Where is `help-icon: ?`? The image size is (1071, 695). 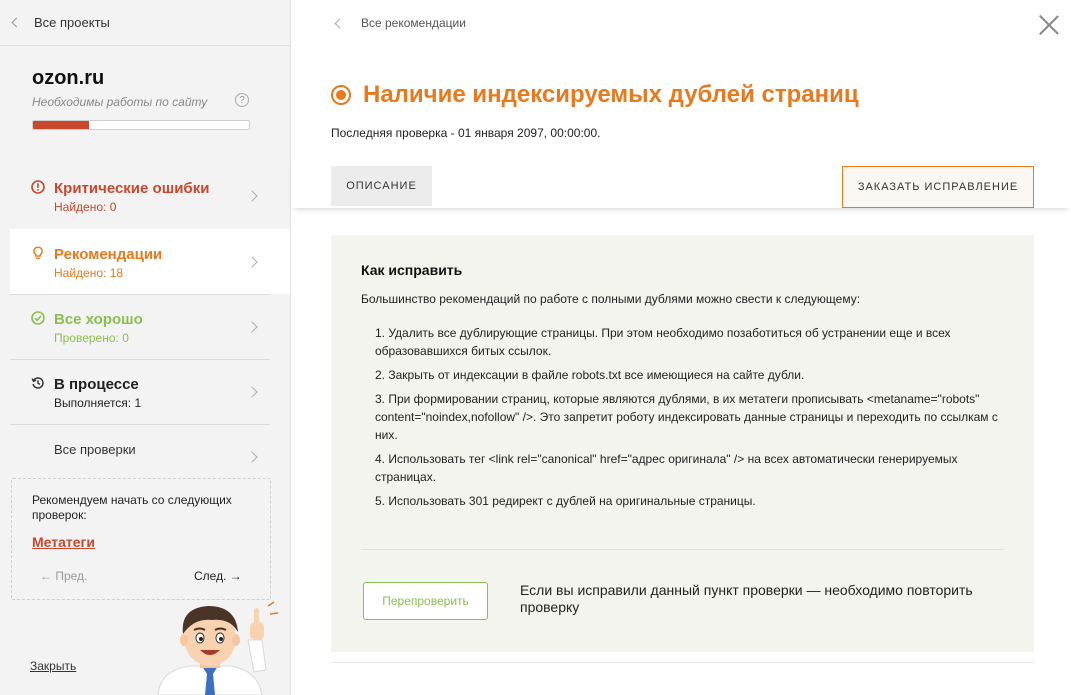
help-icon: ? is located at coordinates (242, 100).